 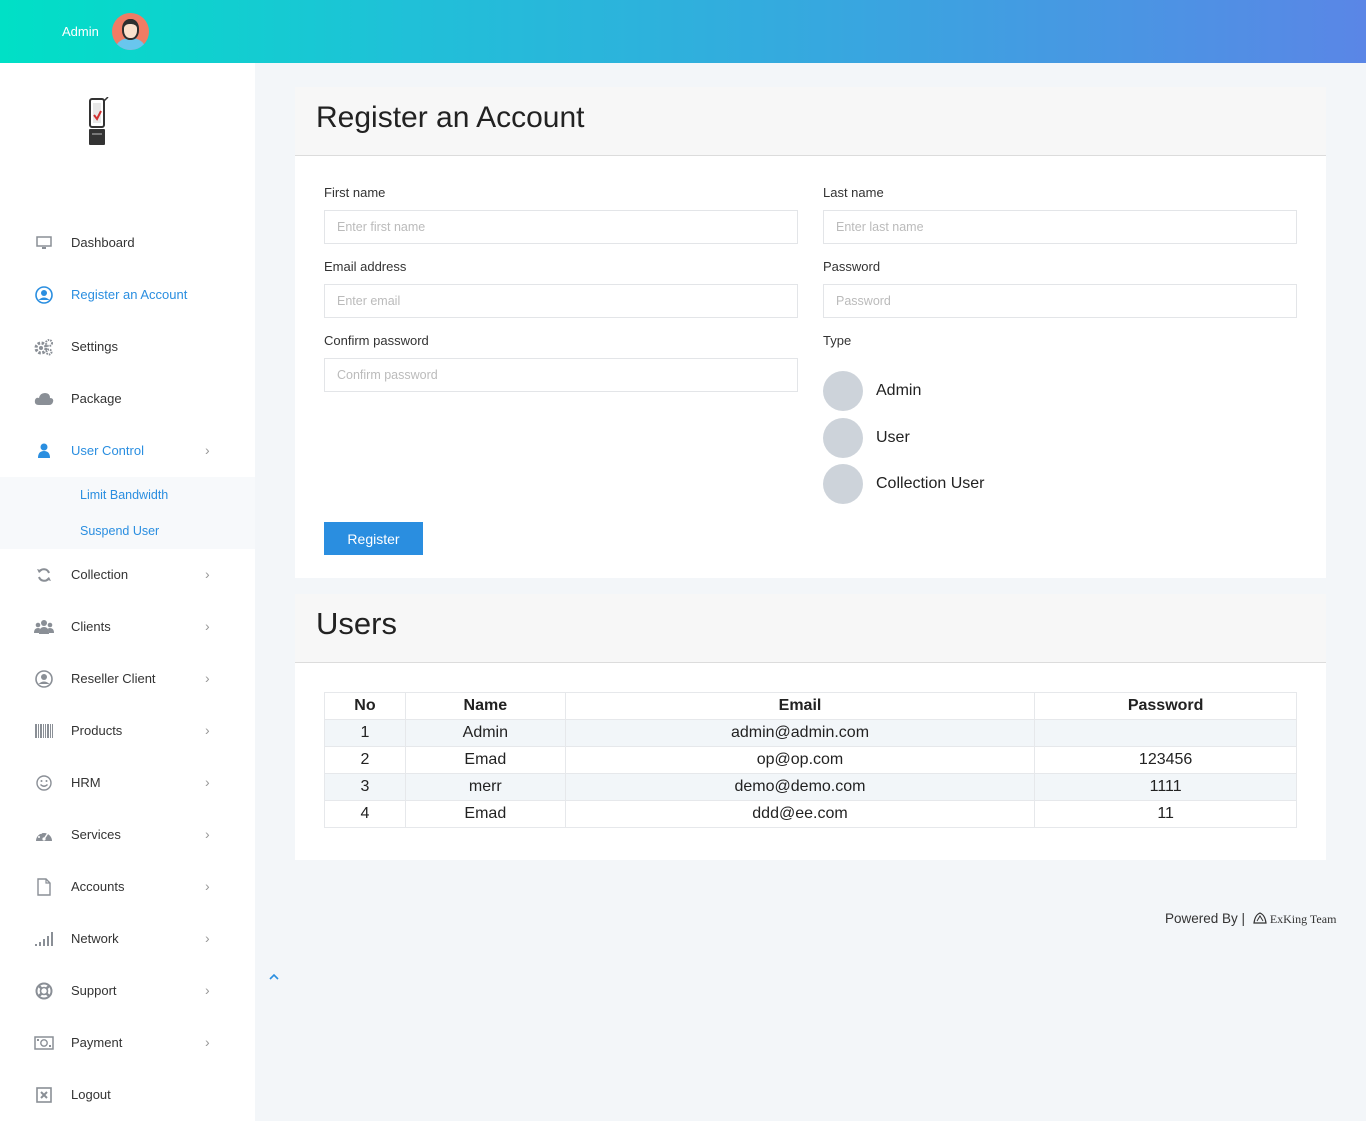 What do you see at coordinates (1165, 706) in the screenshot?
I see `column-header-password: Password` at bounding box center [1165, 706].